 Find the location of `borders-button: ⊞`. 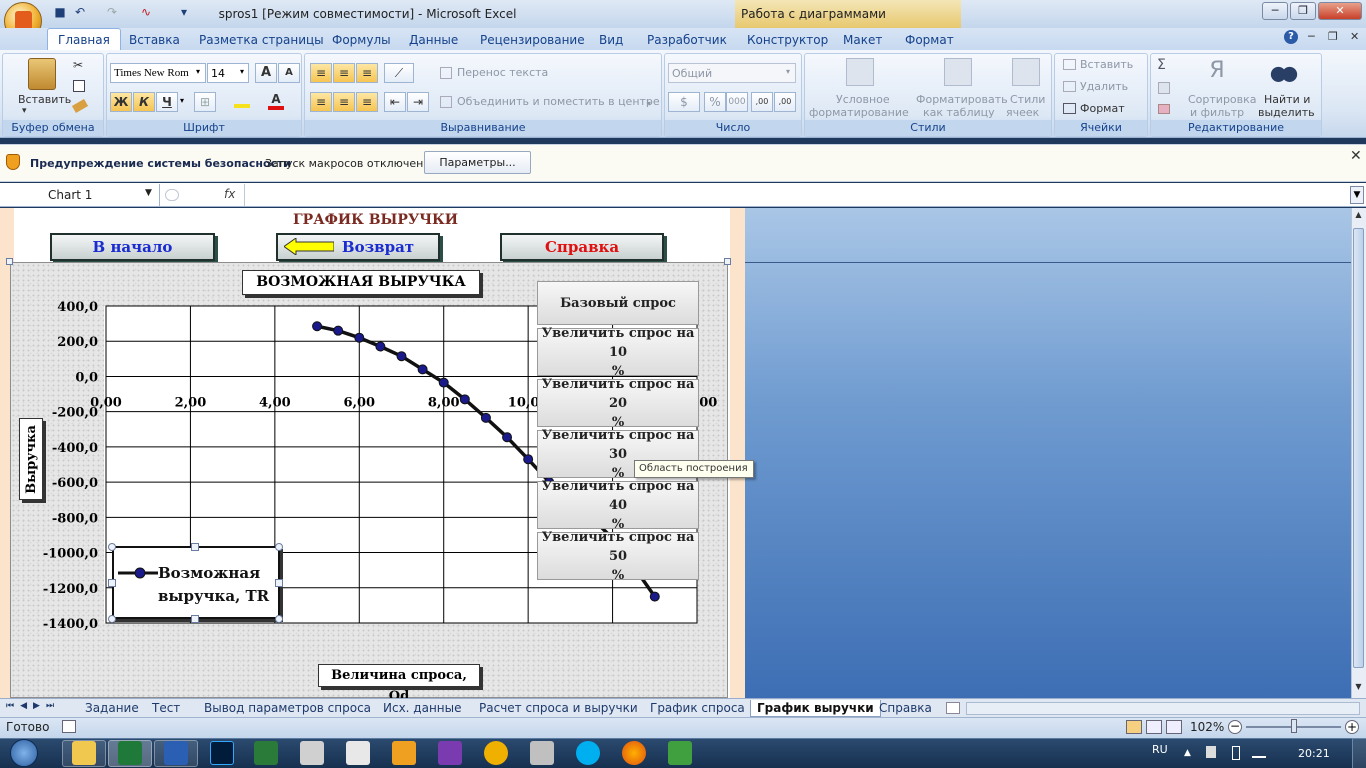

borders-button: ⊞ is located at coordinates (205, 102).